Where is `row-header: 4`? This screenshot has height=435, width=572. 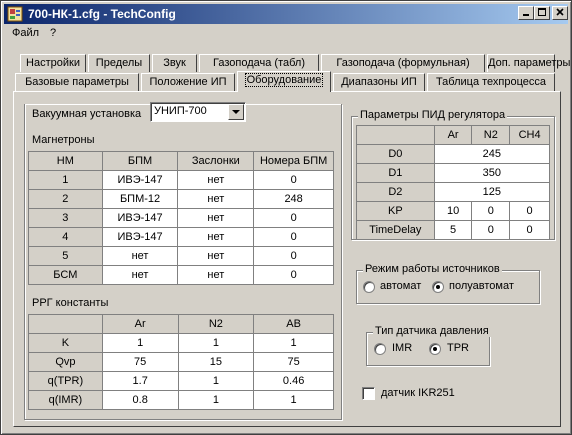
row-header: 4 is located at coordinates (65, 237).